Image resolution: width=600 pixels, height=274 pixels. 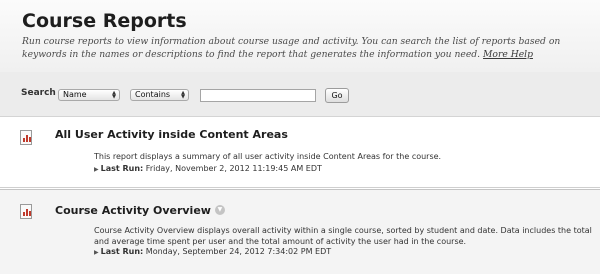 What do you see at coordinates (337, 95) in the screenshot?
I see `go-button: Go` at bounding box center [337, 95].